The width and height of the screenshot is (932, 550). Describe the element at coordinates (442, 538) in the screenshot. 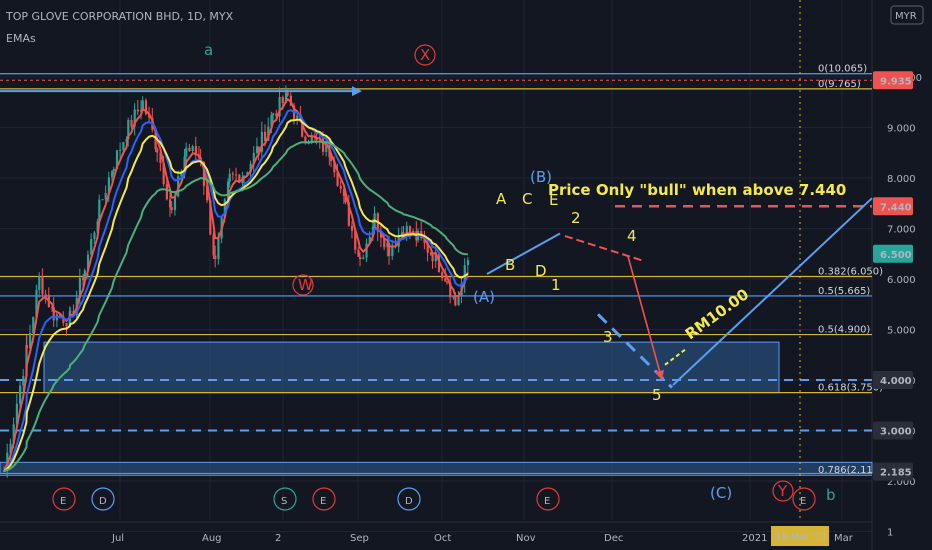

I see `x-tick-label: Oct` at that location.